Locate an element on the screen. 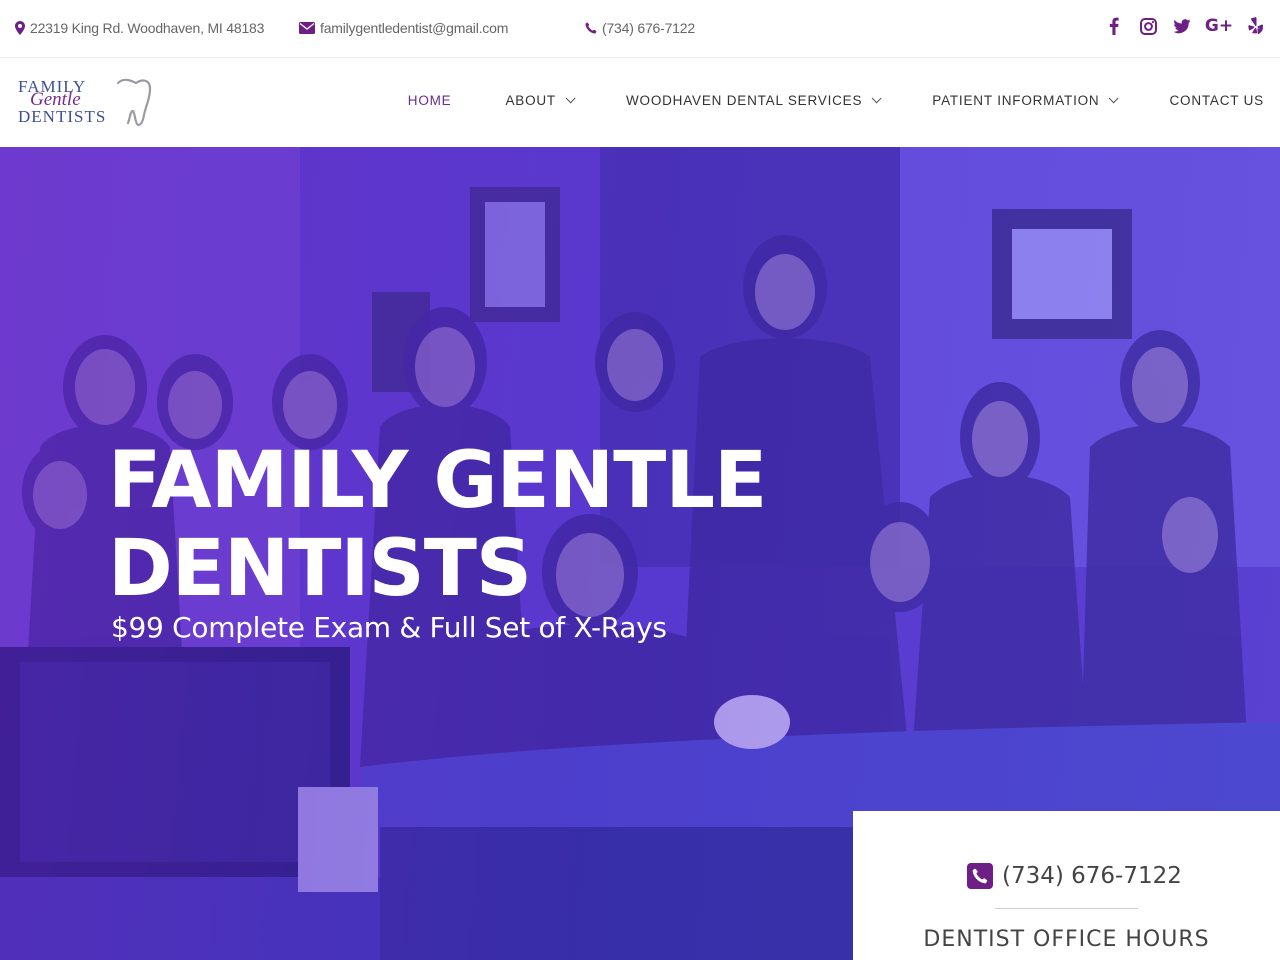 This screenshot has width=1280, height=960. instagram-icon is located at coordinates (1148, 26).